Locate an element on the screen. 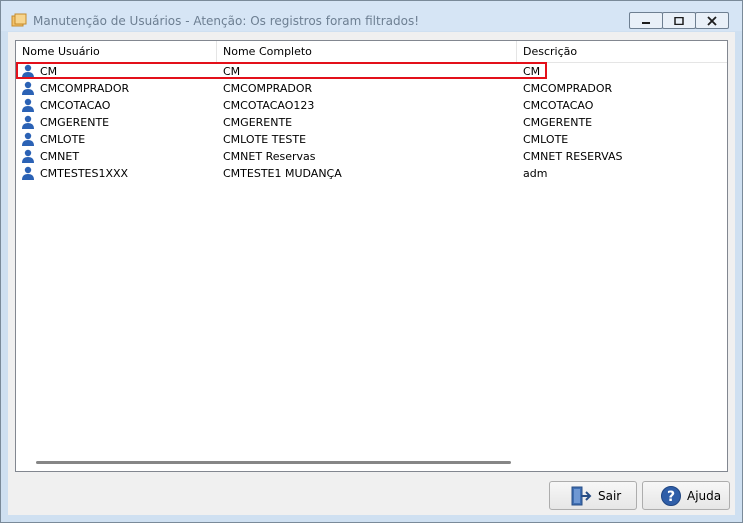  help-icon: ? is located at coordinates (671, 496).